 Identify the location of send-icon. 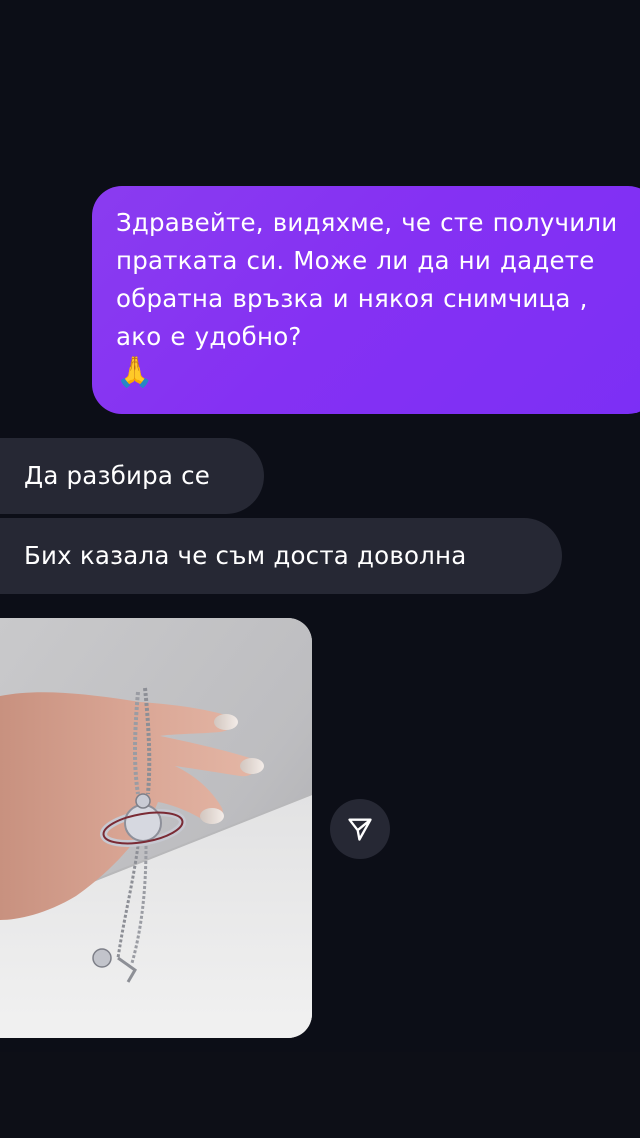
(360, 829).